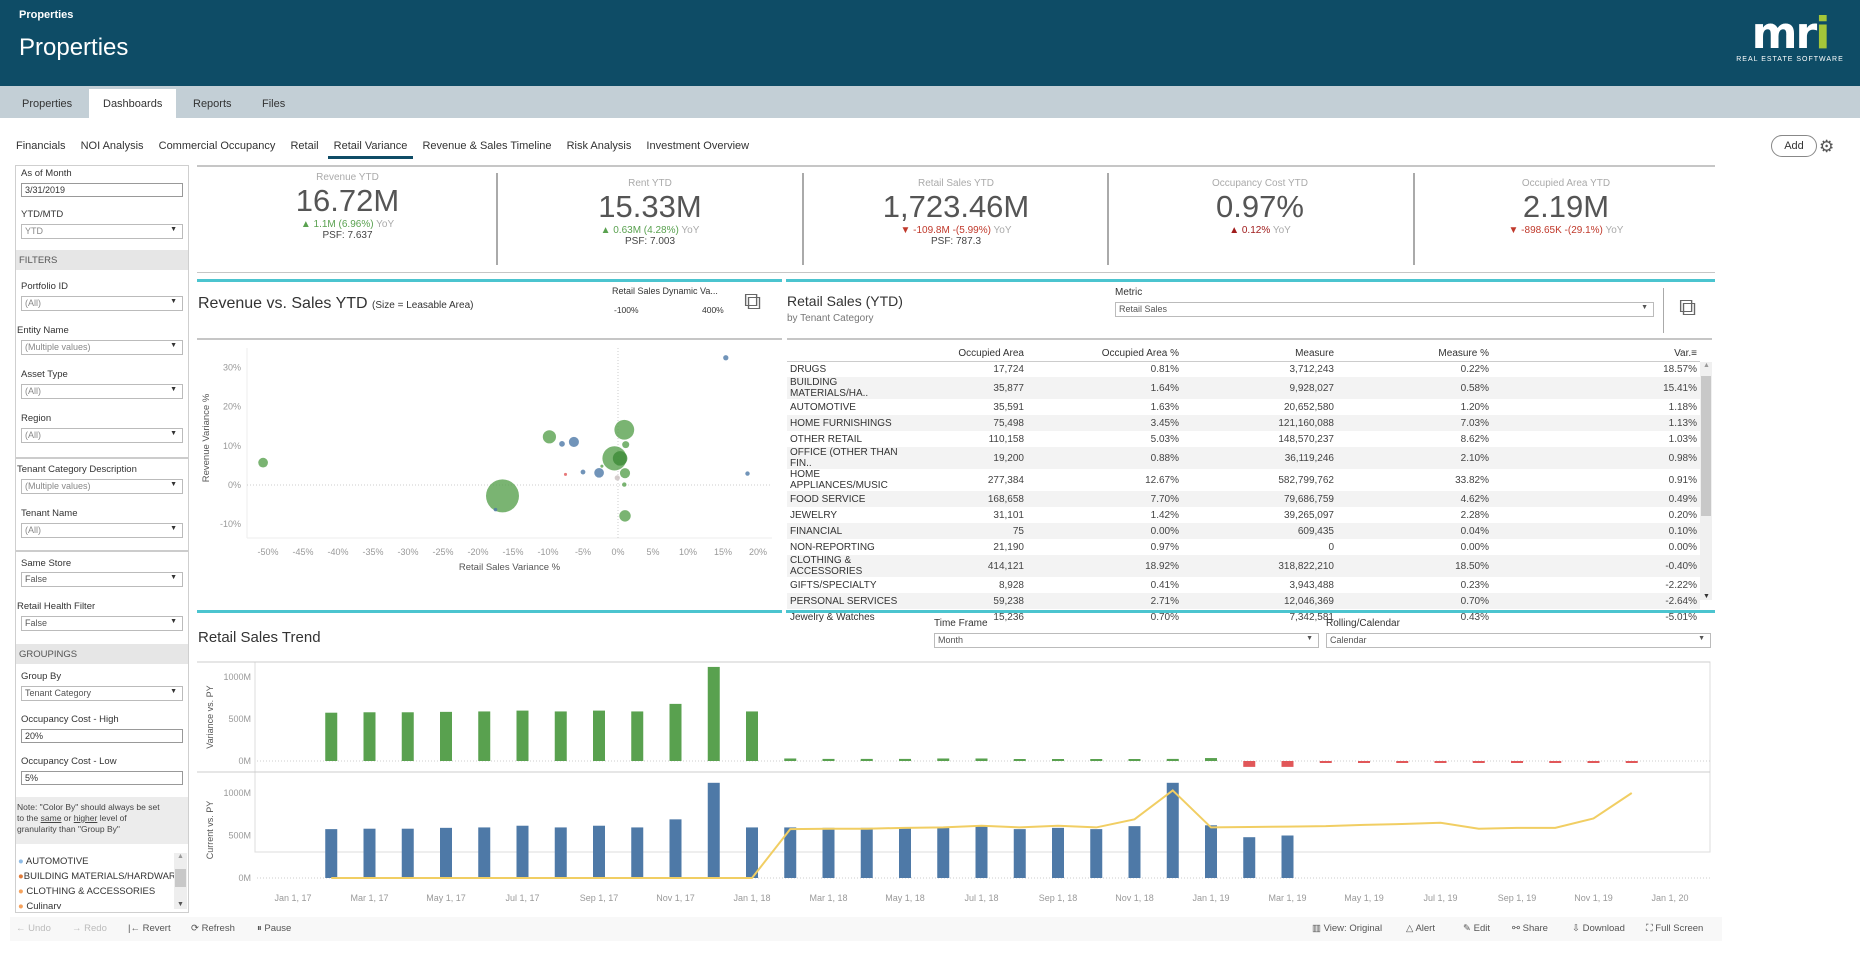  I want to click on table-cell: 0.00%, so click(1104, 531).